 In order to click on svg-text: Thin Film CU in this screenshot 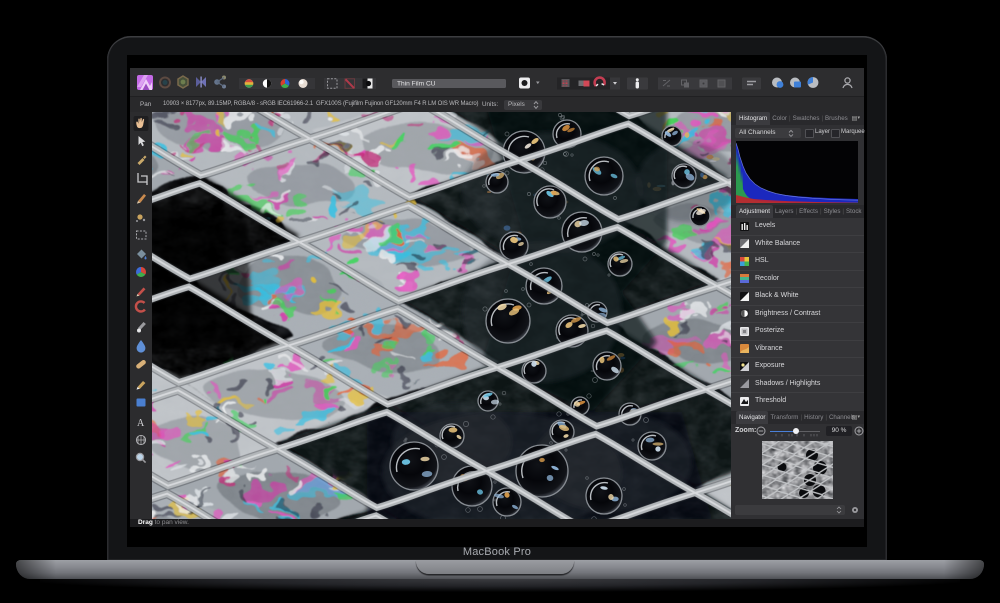, I will do `click(416, 84)`.